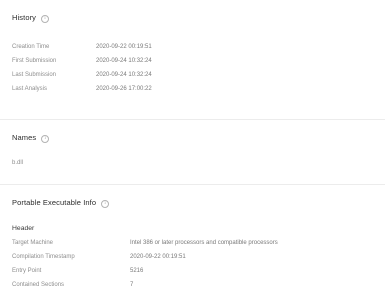 The height and width of the screenshot is (302, 385). Describe the element at coordinates (30, 89) in the screenshot. I see `row-label: Last Analysis` at that location.